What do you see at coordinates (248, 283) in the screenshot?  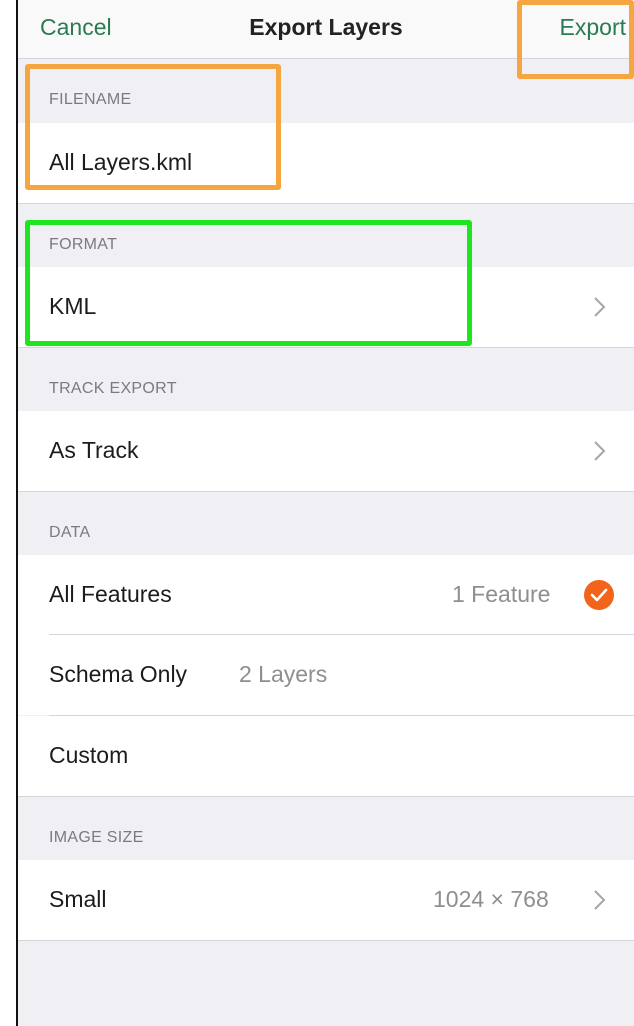 I see `format-highlight-box` at bounding box center [248, 283].